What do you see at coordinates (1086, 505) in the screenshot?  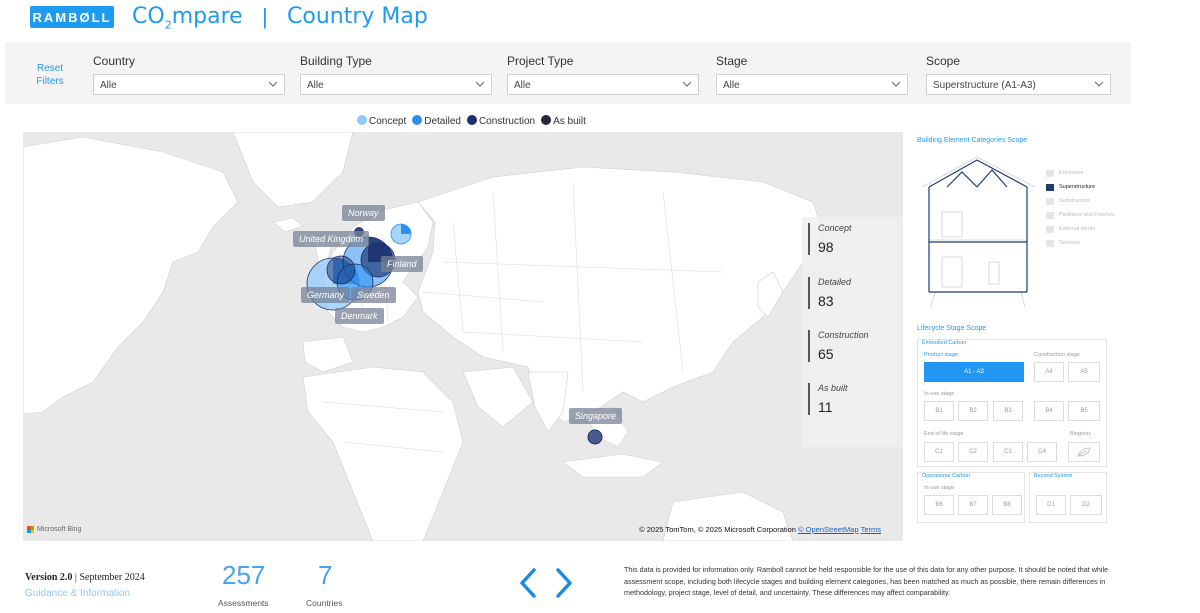 I see `stage-d2-button: D2` at bounding box center [1086, 505].